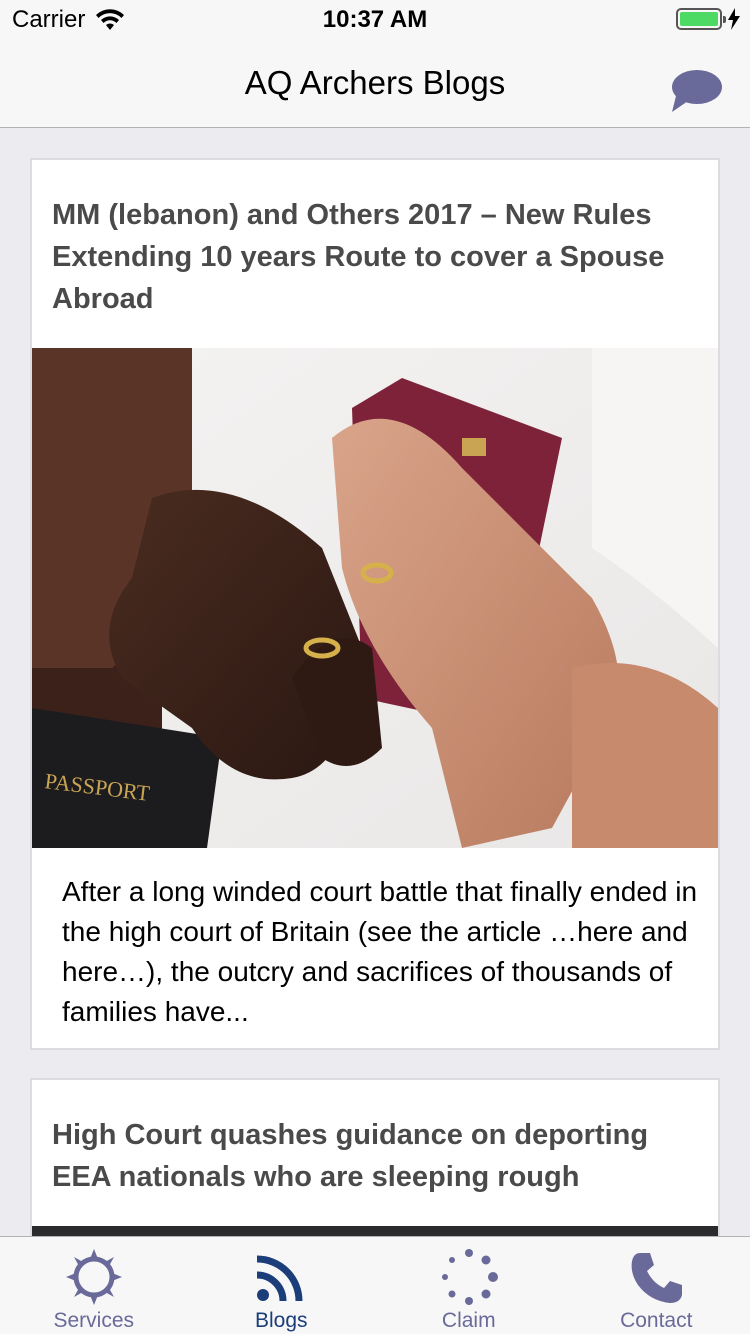  I want to click on tab-services: Services, so click(94, 1285).